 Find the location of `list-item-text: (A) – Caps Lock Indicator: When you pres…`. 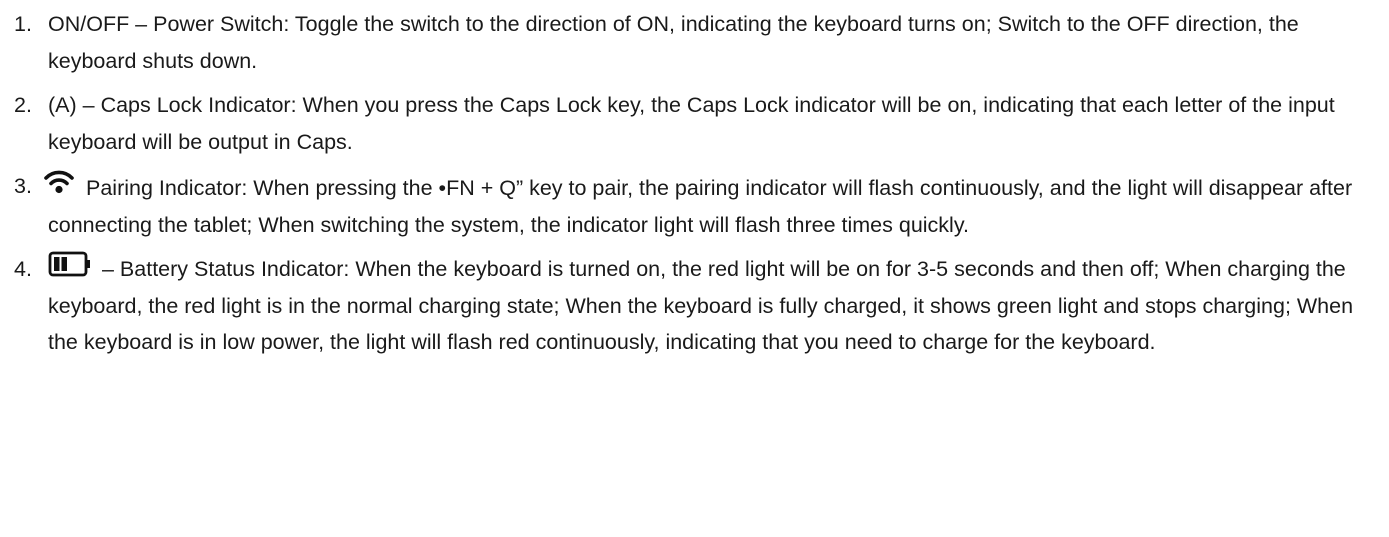

list-item-text: (A) – Caps Lock Indicator: When you pres… is located at coordinates (691, 123).